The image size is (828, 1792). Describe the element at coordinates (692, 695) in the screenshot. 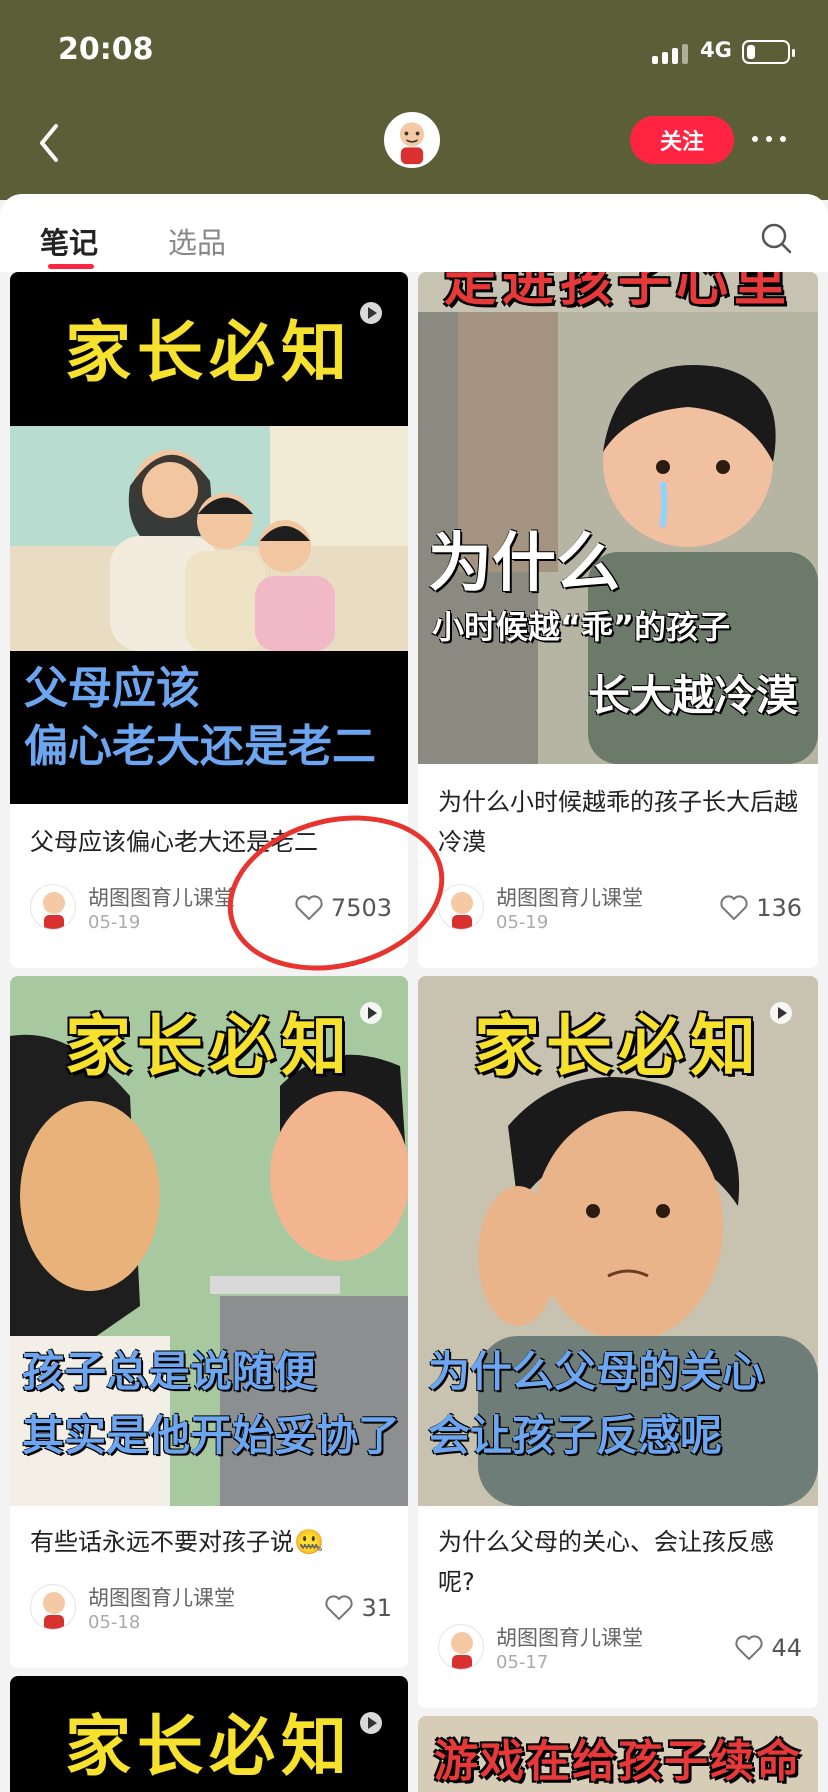

I see `cover-caption-line: 长大越冷漠` at that location.